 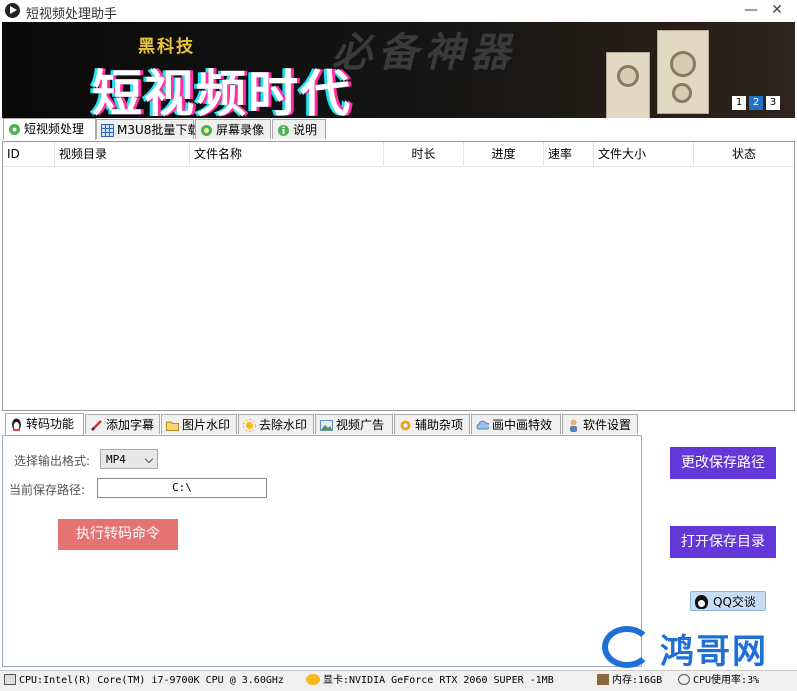 I want to click on chevron-down-icon, so click(x=149, y=459).